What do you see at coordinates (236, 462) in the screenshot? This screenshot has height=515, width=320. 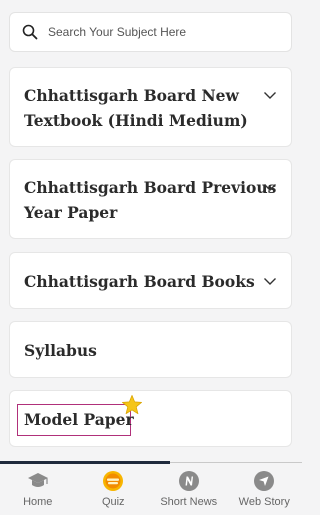 I see `progress-track` at bounding box center [236, 462].